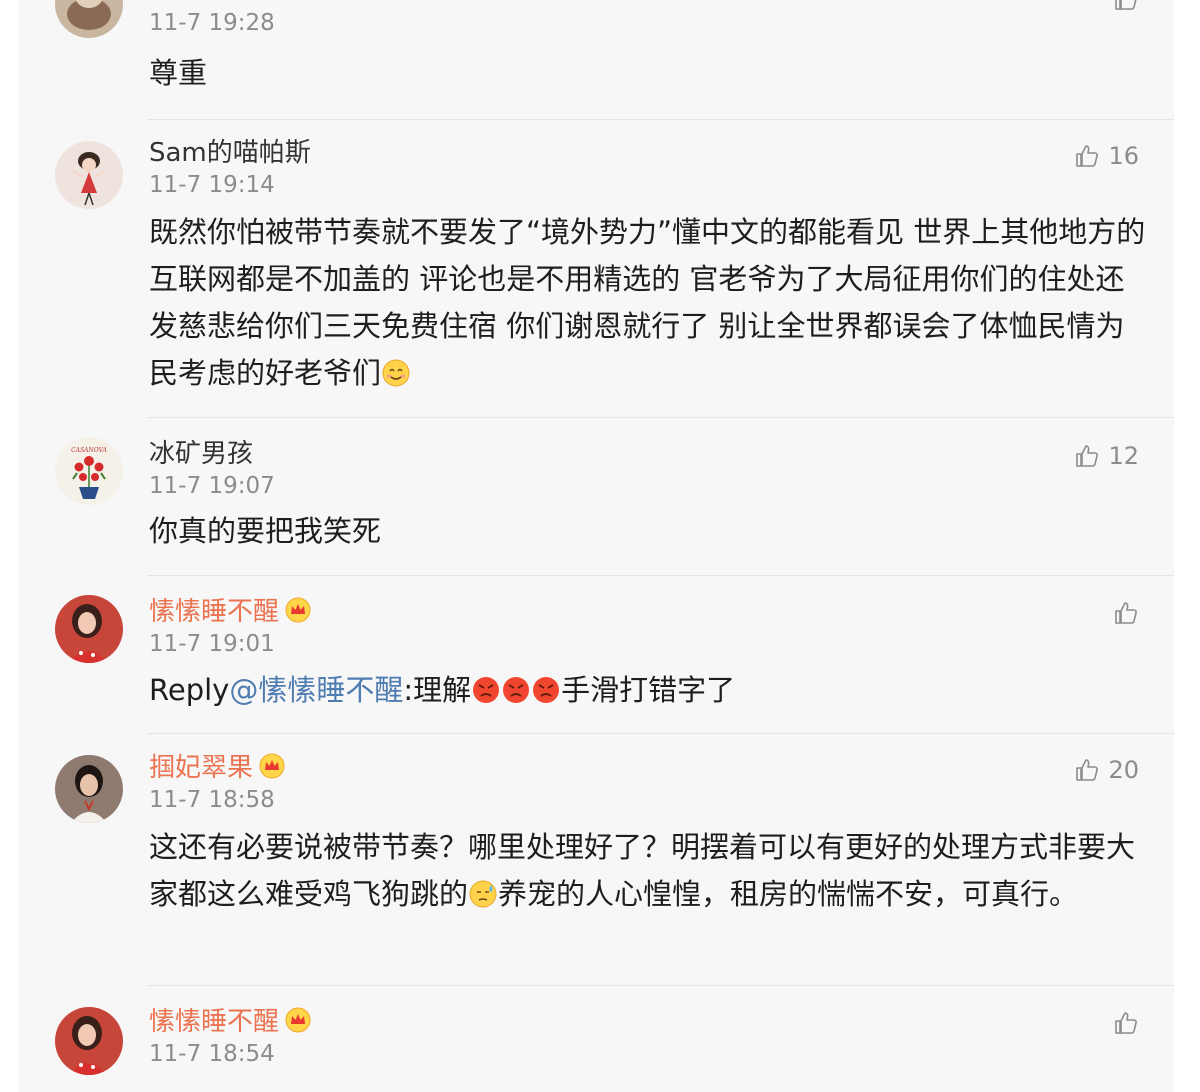  I want to click on like-count: 20, so click(1123, 770).